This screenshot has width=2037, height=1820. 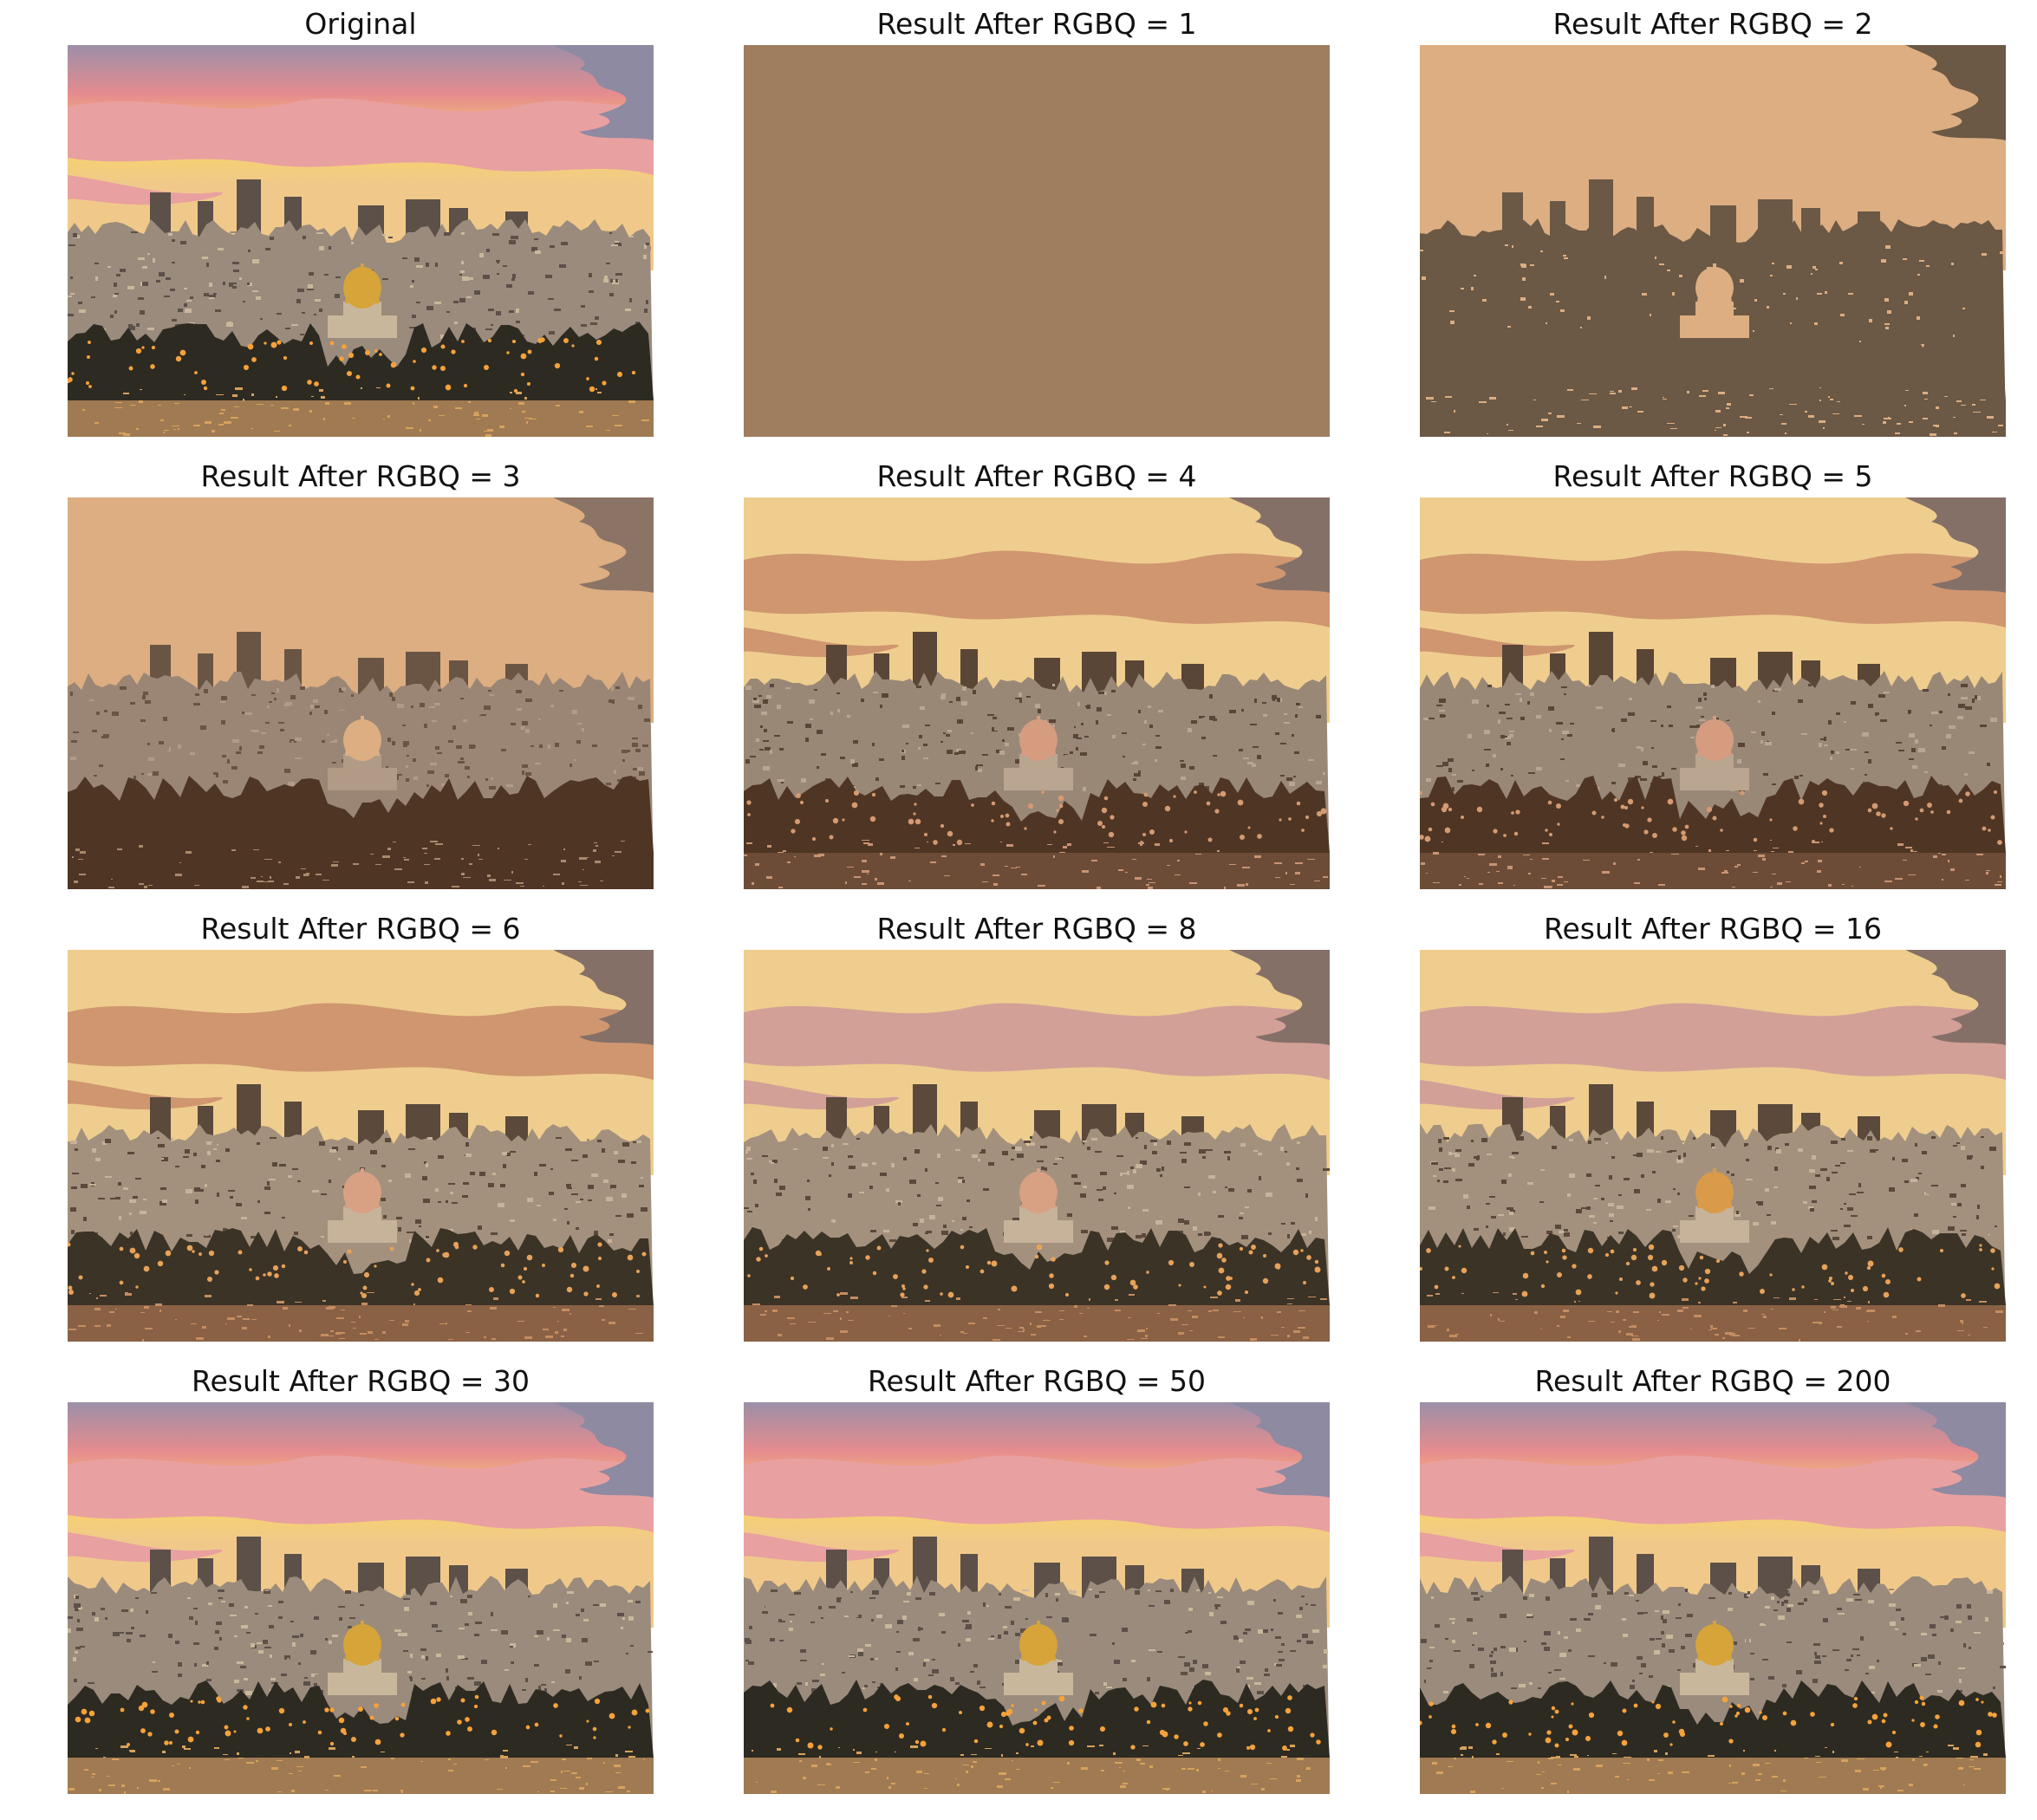 What do you see at coordinates (1036, 476) in the screenshot?
I see `panel-title: Result After RGBQ = 4` at bounding box center [1036, 476].